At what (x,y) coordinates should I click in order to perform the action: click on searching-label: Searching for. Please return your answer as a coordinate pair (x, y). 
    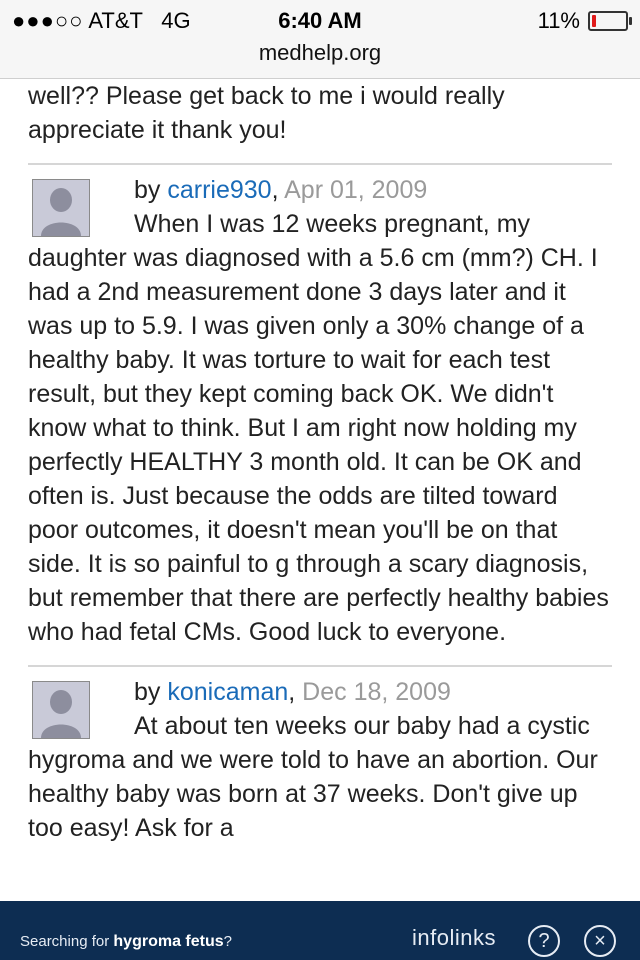
    Looking at the image, I should click on (65, 941).